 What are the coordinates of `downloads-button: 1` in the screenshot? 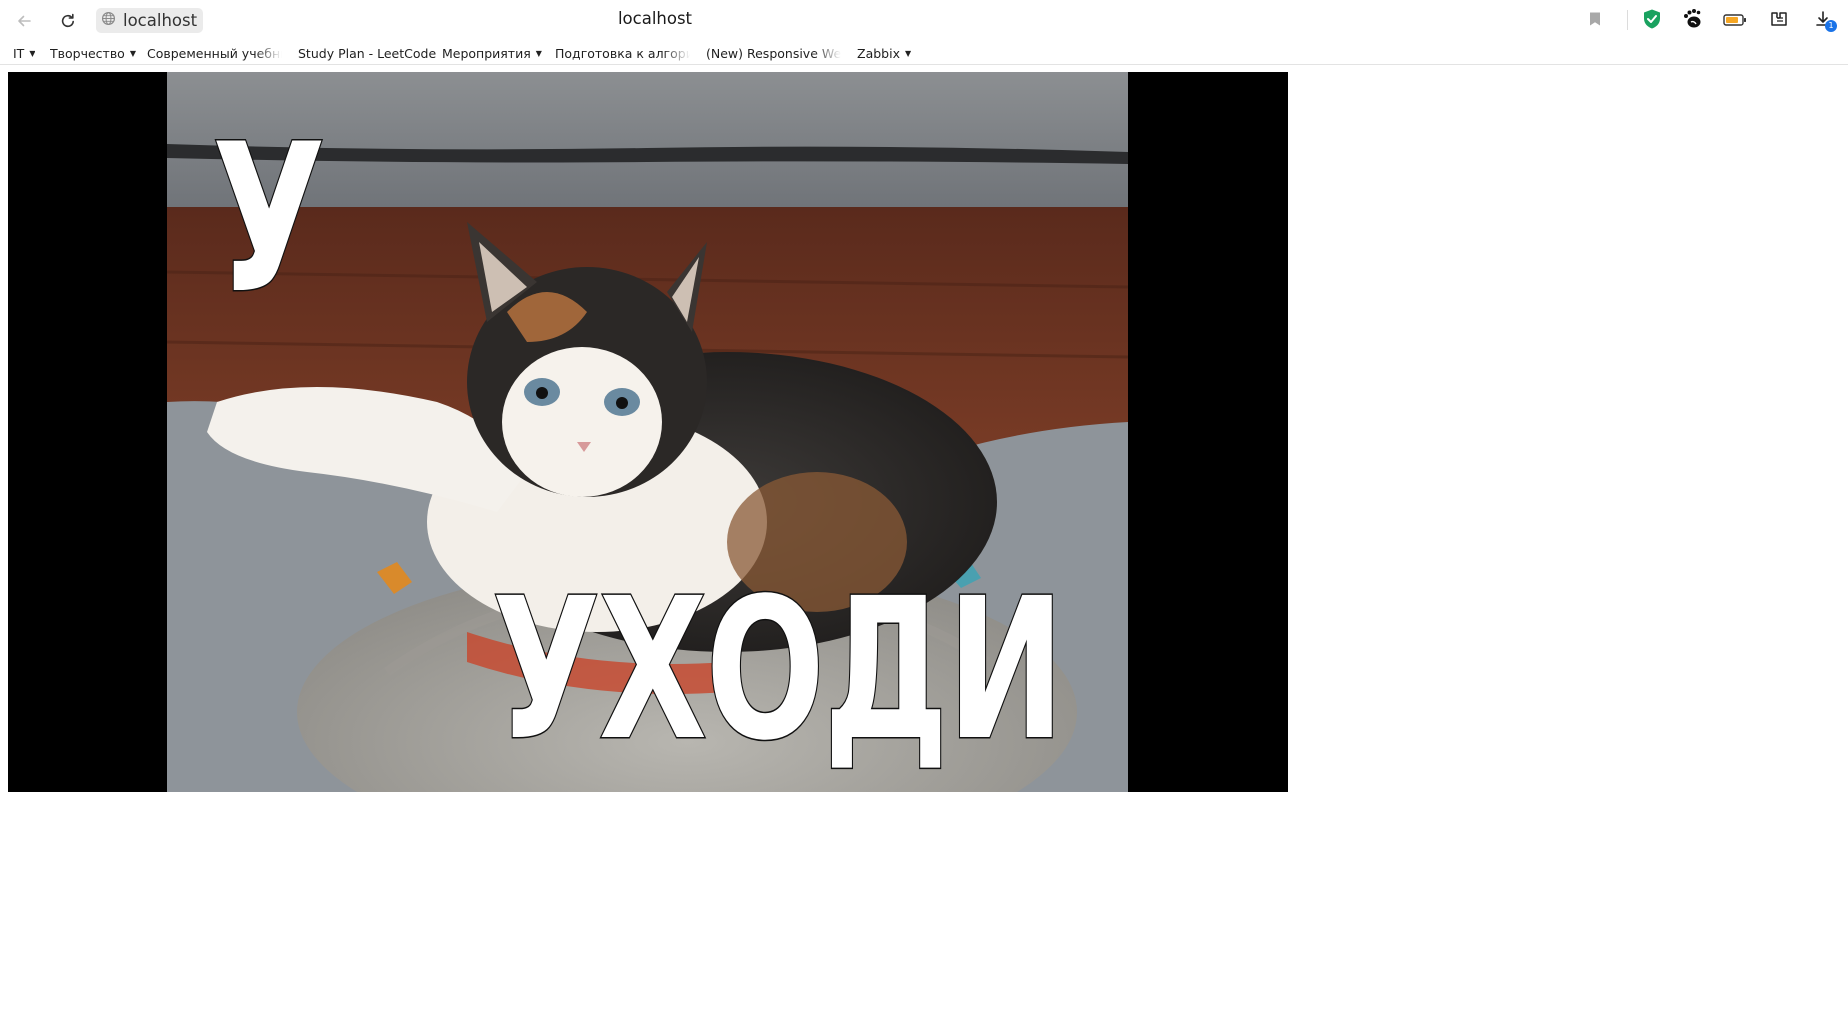 It's located at (1823, 21).